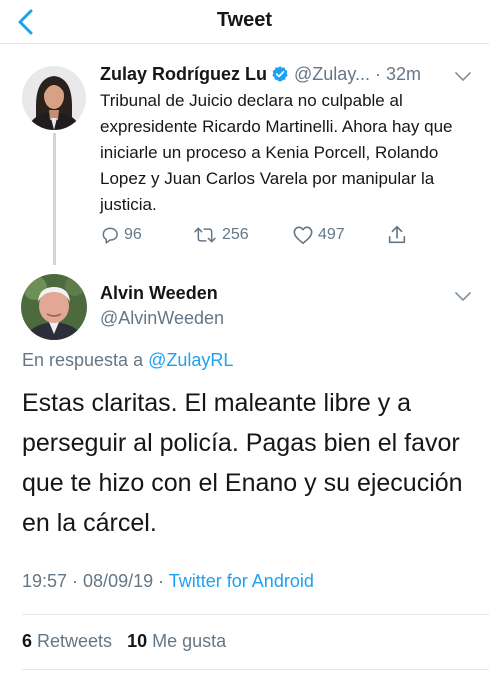  Describe the element at coordinates (205, 235) in the screenshot. I see `retweet-icon` at that location.